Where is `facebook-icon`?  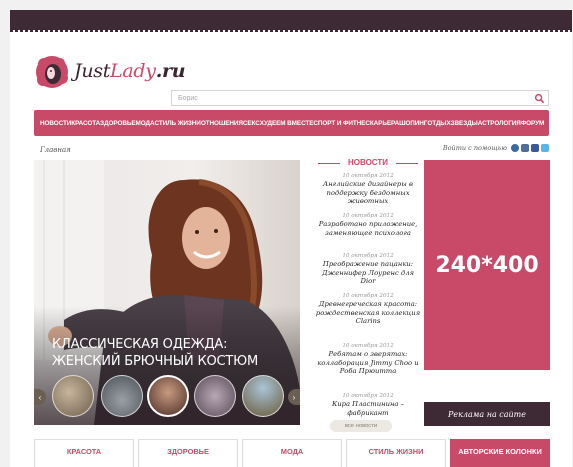
facebook-icon is located at coordinates (535, 148).